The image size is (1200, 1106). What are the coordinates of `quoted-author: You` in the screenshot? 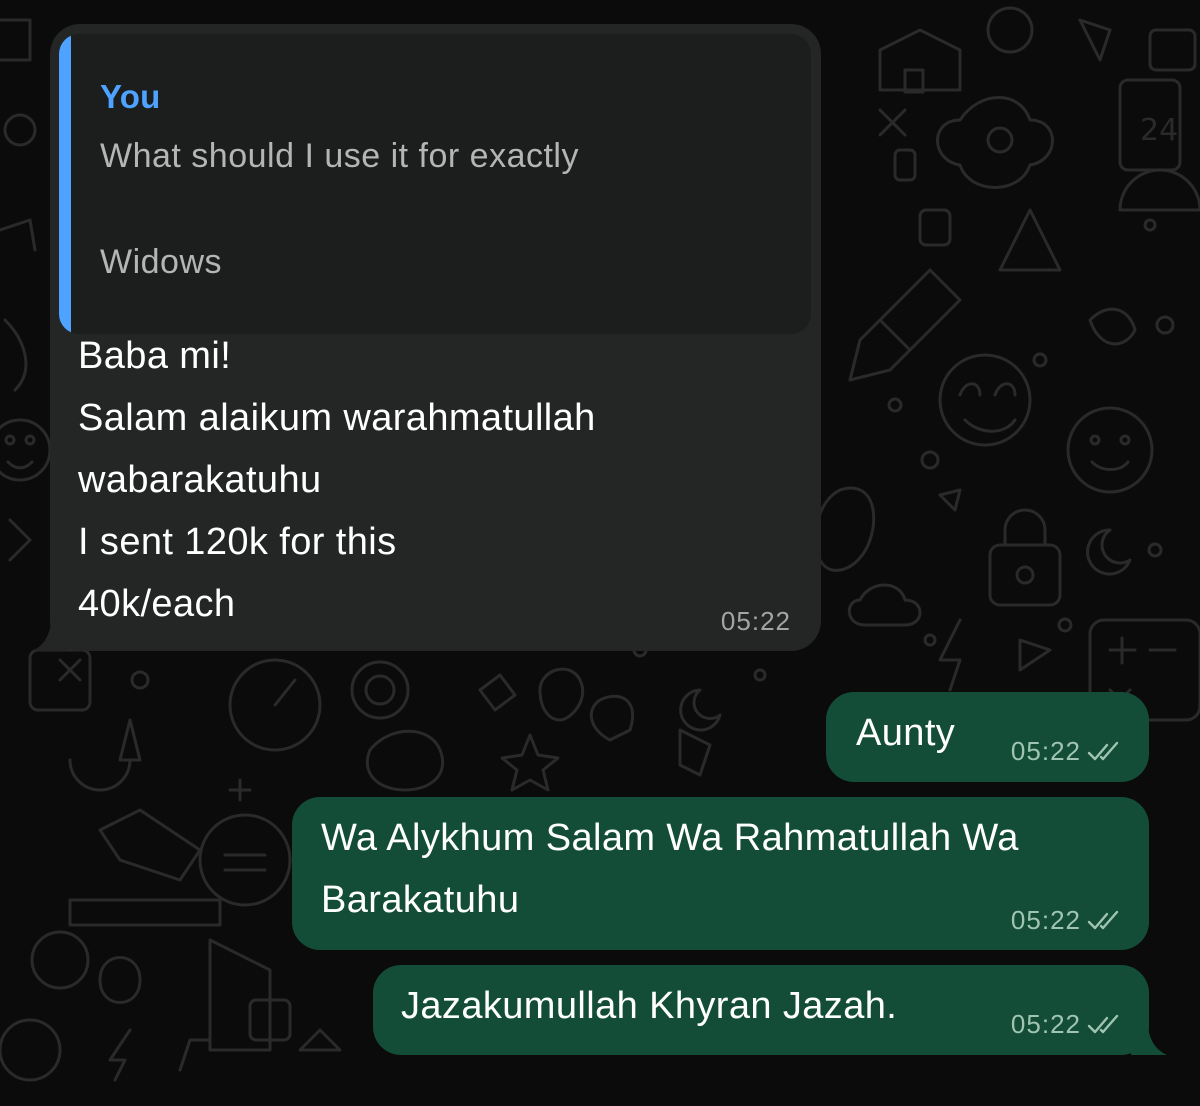 It's located at (130, 96).